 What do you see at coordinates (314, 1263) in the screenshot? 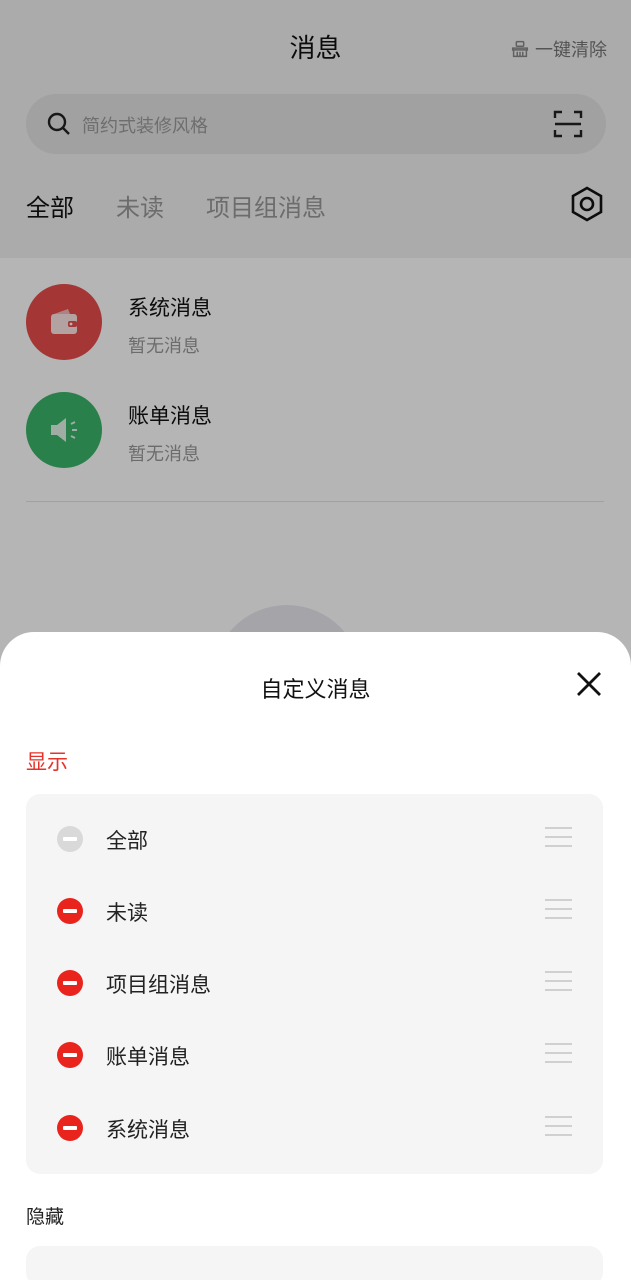
I see `hidden-items-panel` at bounding box center [314, 1263].